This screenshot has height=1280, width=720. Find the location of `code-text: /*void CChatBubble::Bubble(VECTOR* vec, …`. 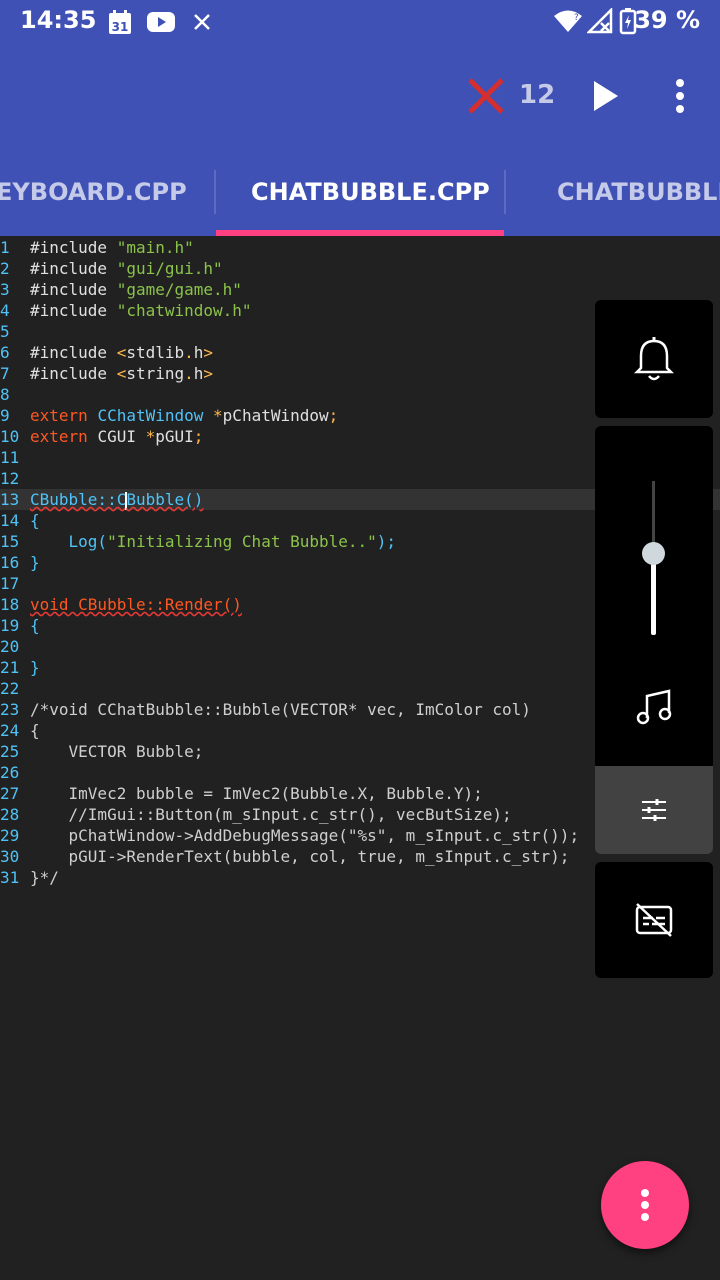

code-text: /*void CChatBubble::Bubble(VECTOR* vec, … is located at coordinates (280, 709).